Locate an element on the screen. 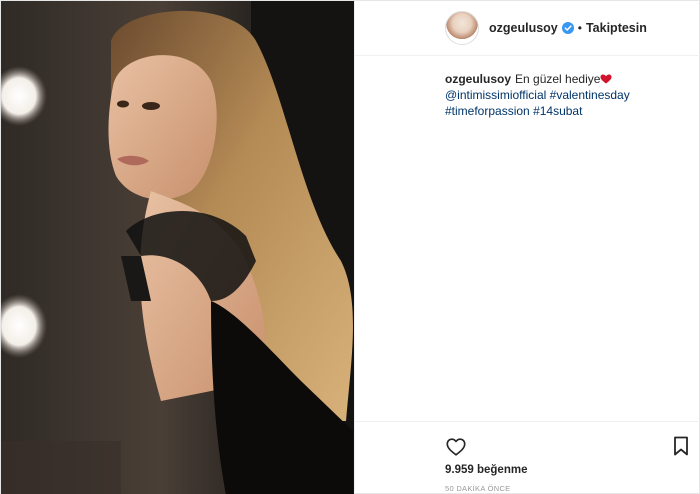 This screenshot has width=700, height=494. action-bar is located at coordinates (567, 447).